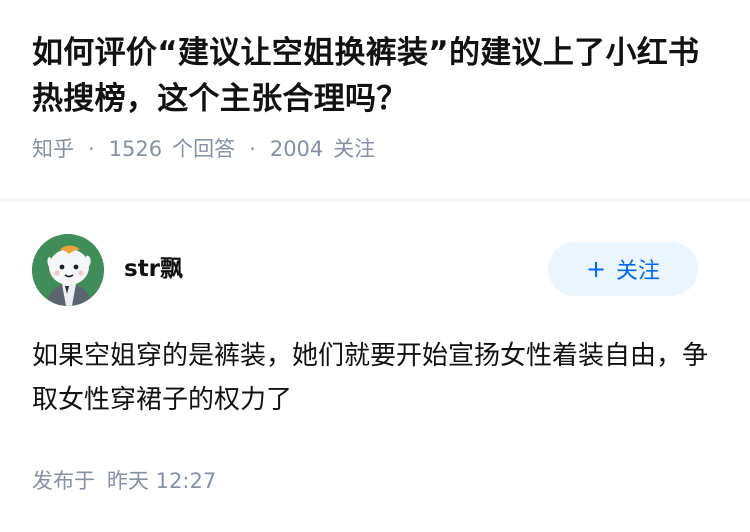  What do you see at coordinates (204, 149) in the screenshot?
I see `answers-label: 个回答` at bounding box center [204, 149].